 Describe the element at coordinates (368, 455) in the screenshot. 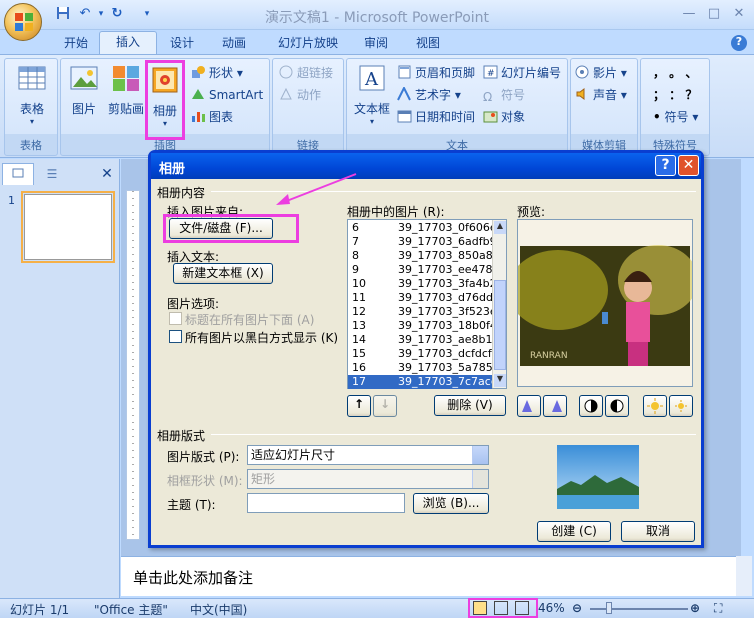

I see `picture-layout-select: 适应幻灯片尺寸` at that location.